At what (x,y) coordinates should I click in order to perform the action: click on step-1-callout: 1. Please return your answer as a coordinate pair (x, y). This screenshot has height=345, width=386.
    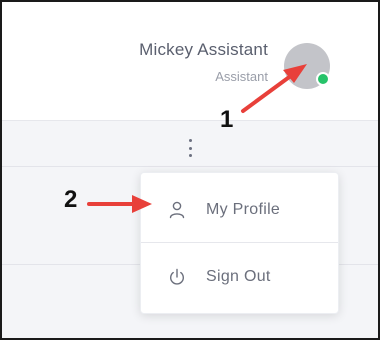
    Looking at the image, I should click on (227, 119).